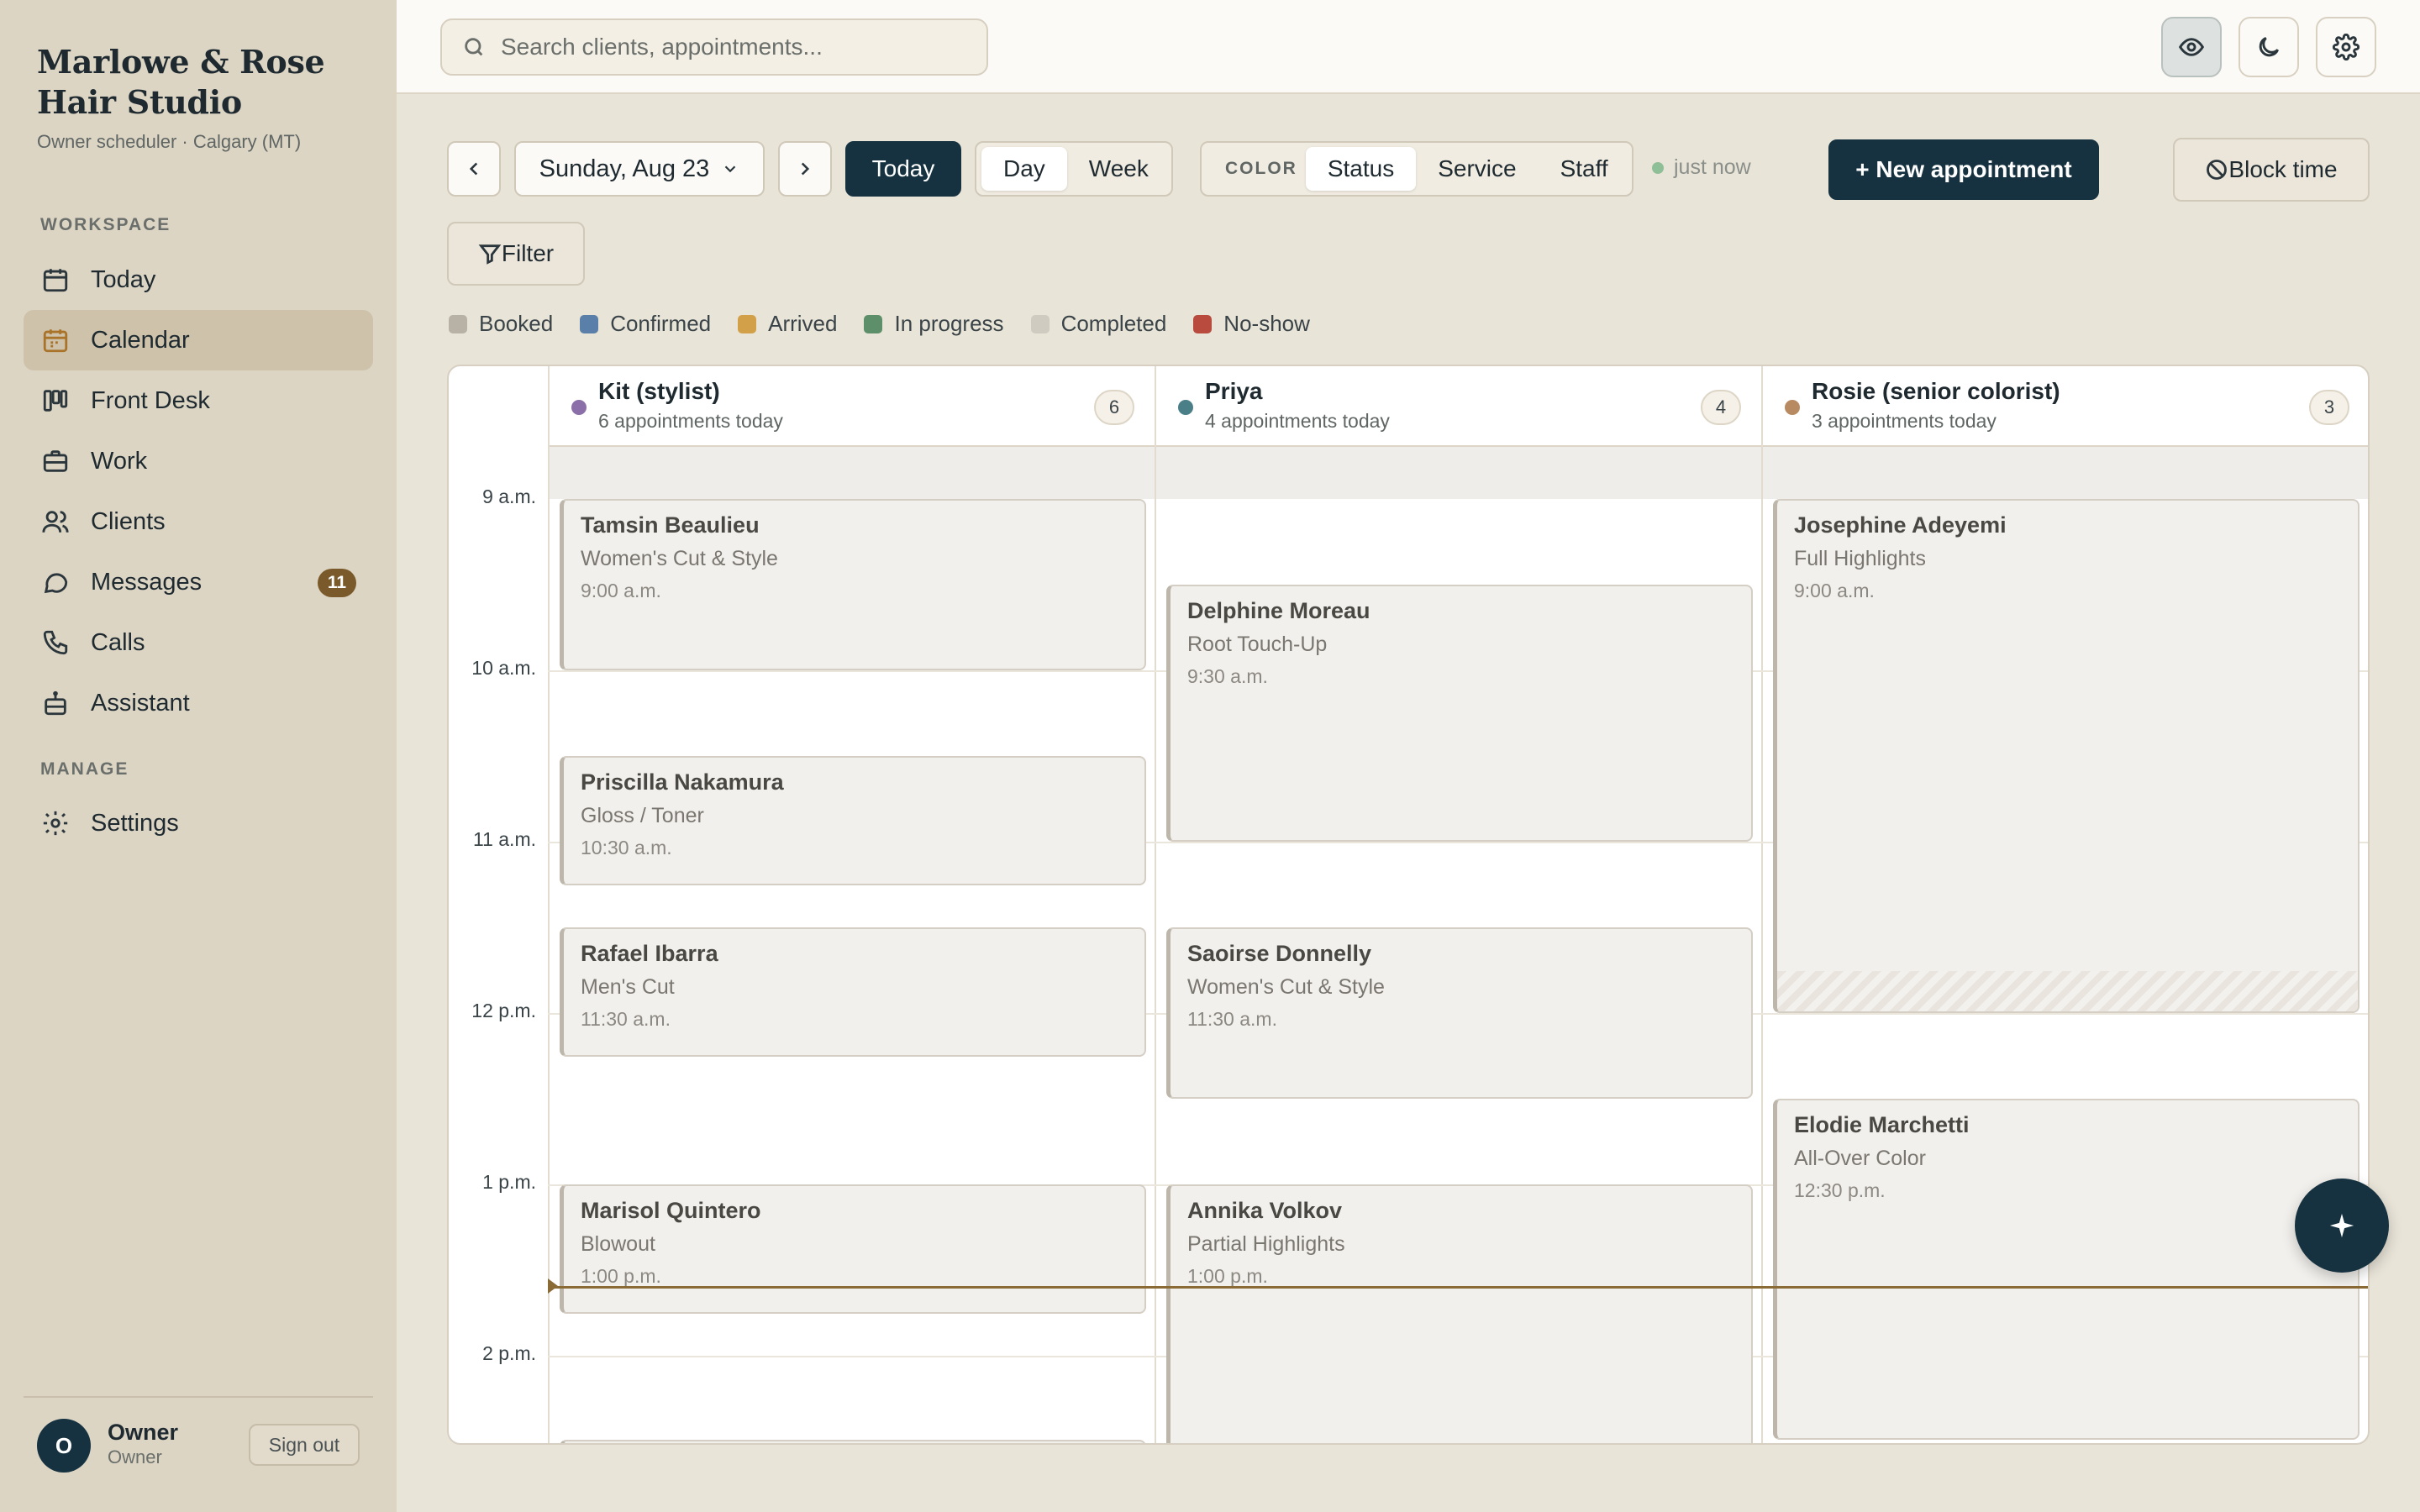 This screenshot has height=1512, width=2420. I want to click on processing-time-hatch, so click(2067, 991).